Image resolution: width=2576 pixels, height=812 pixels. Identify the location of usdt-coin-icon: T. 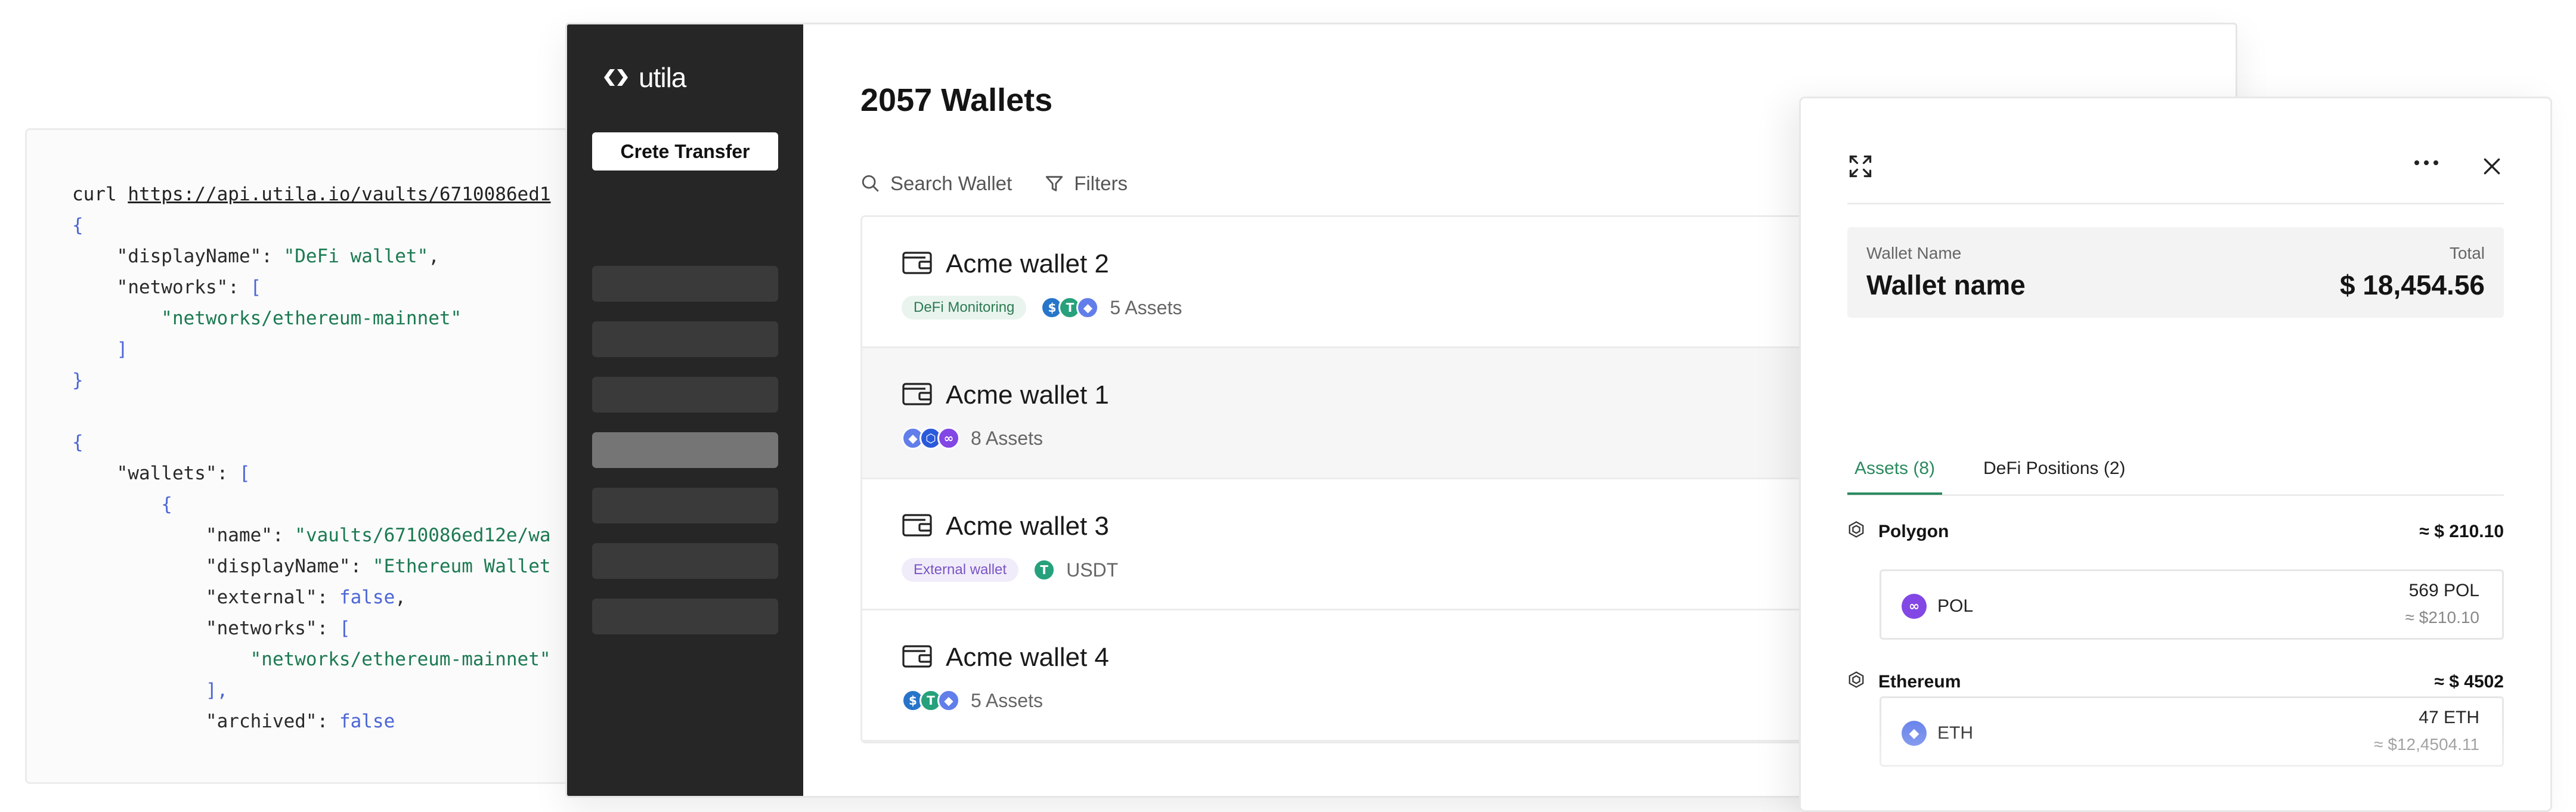
(1044, 570).